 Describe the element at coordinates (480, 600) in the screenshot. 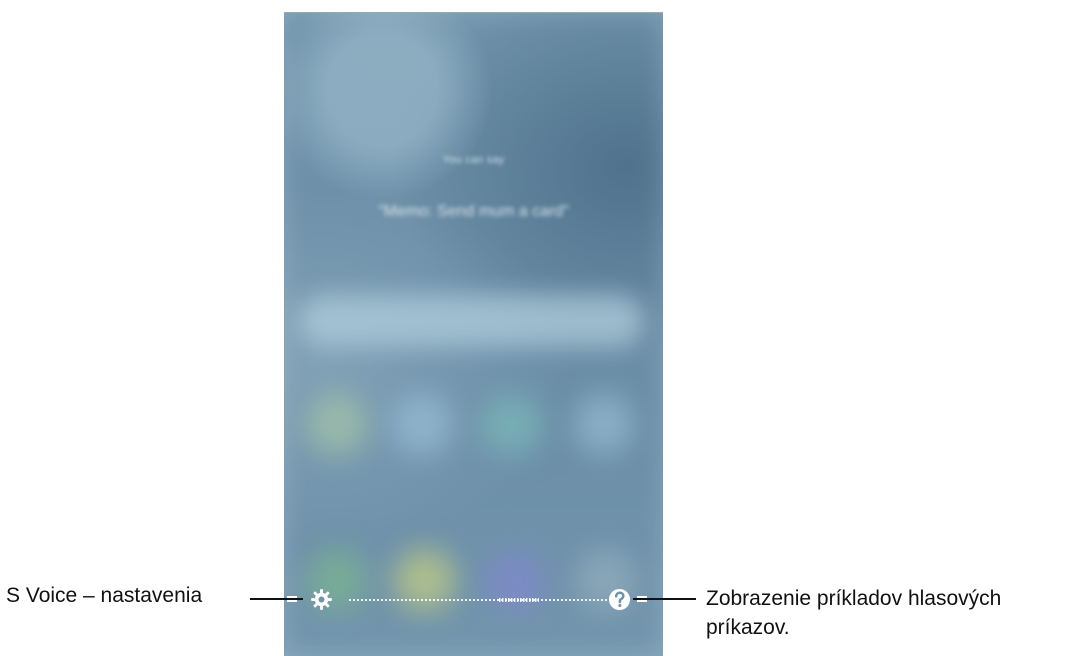

I see `voice-waveform` at that location.